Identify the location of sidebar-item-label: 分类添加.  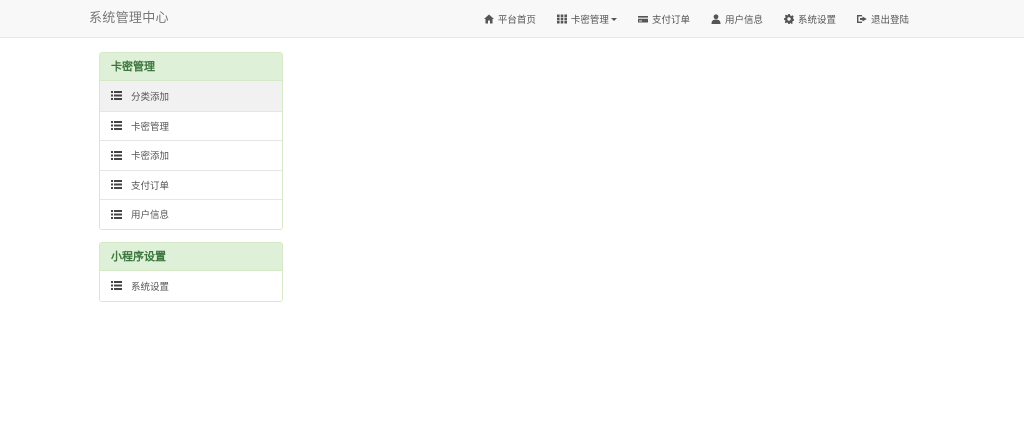
(150, 97).